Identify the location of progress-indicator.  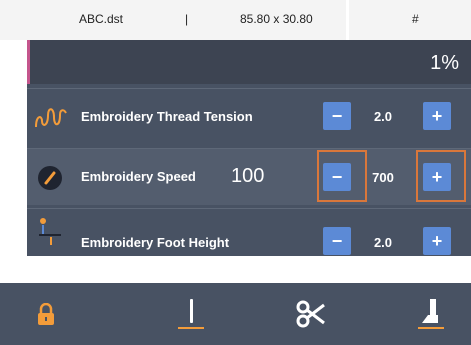
(28, 62).